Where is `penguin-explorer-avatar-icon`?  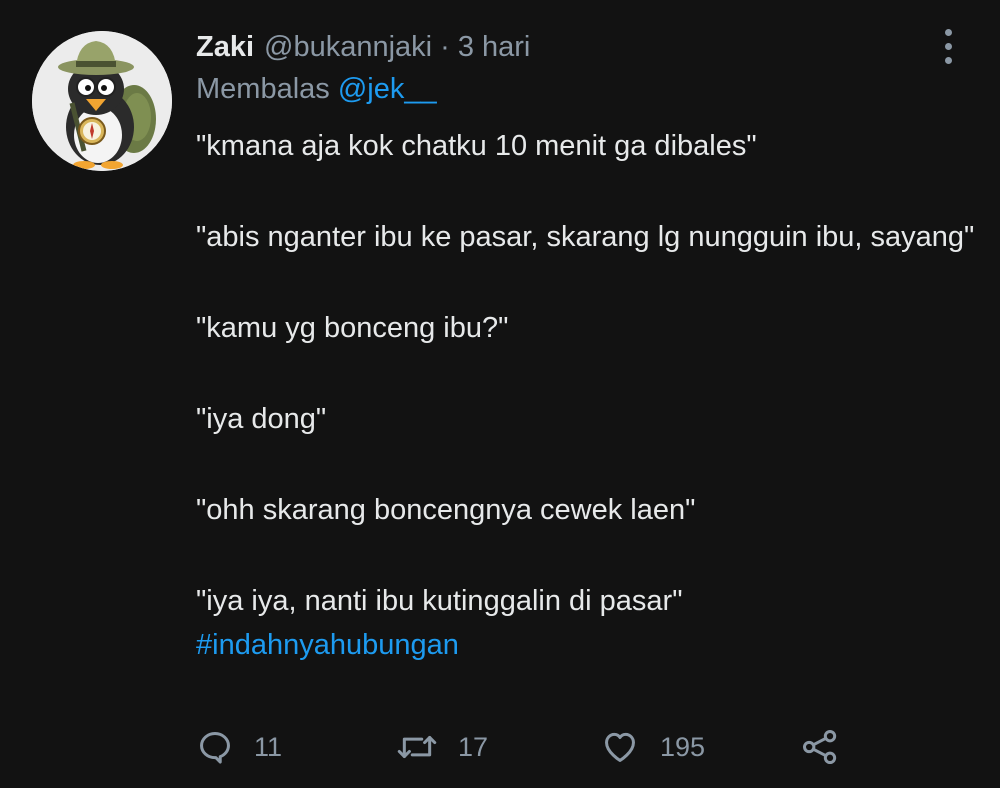 penguin-explorer-avatar-icon is located at coordinates (102, 101).